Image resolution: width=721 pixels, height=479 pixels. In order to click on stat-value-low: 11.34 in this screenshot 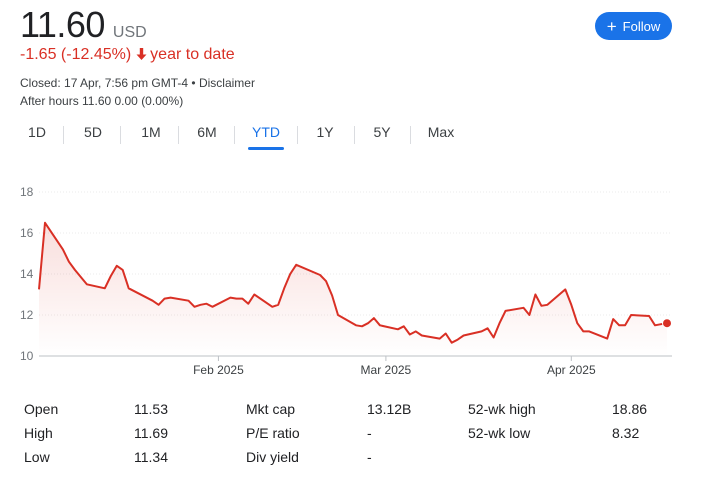, I will do `click(151, 457)`.